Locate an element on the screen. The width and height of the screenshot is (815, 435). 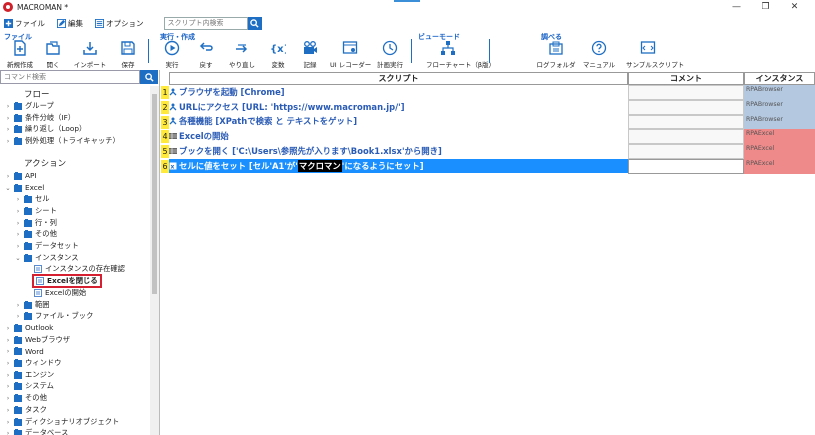
tree-item-category: › ディクショナリオブジェクト is located at coordinates (61, 422).